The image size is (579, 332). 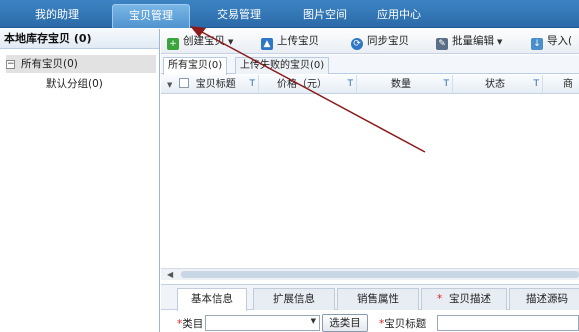 What do you see at coordinates (495, 84) in the screenshot?
I see `column-status-label: 状态` at bounding box center [495, 84].